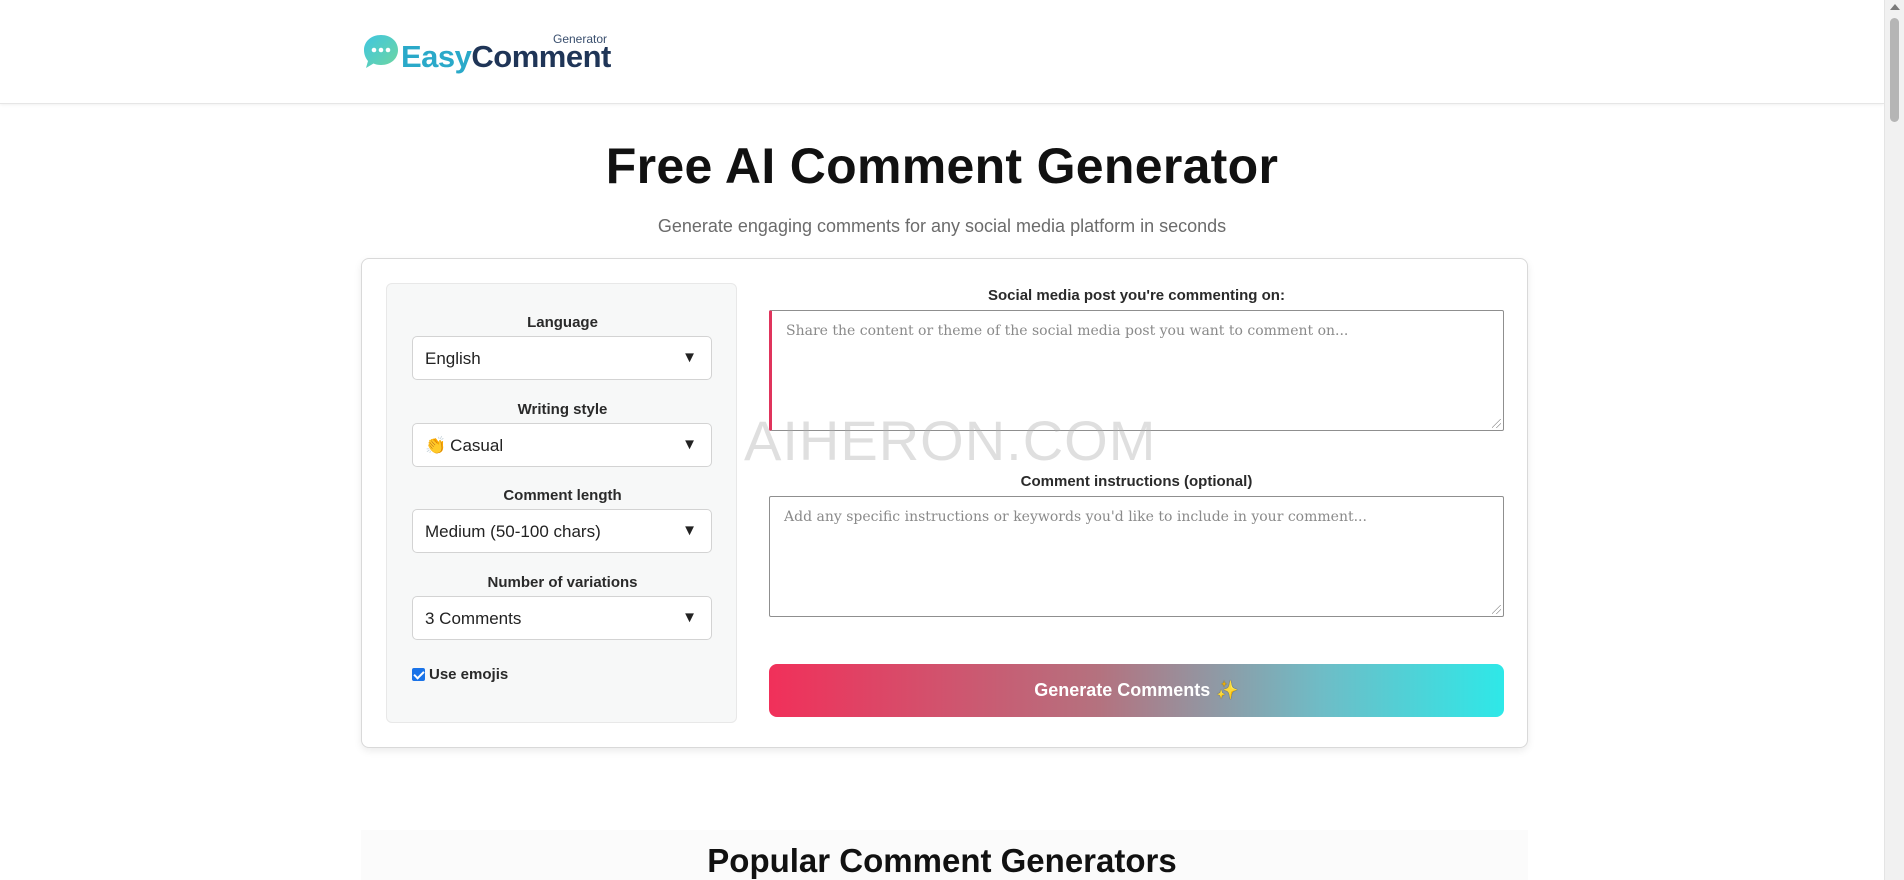 Image resolution: width=1904 pixels, height=880 pixels. I want to click on use-emojis-option: Use emojis, so click(460, 674).